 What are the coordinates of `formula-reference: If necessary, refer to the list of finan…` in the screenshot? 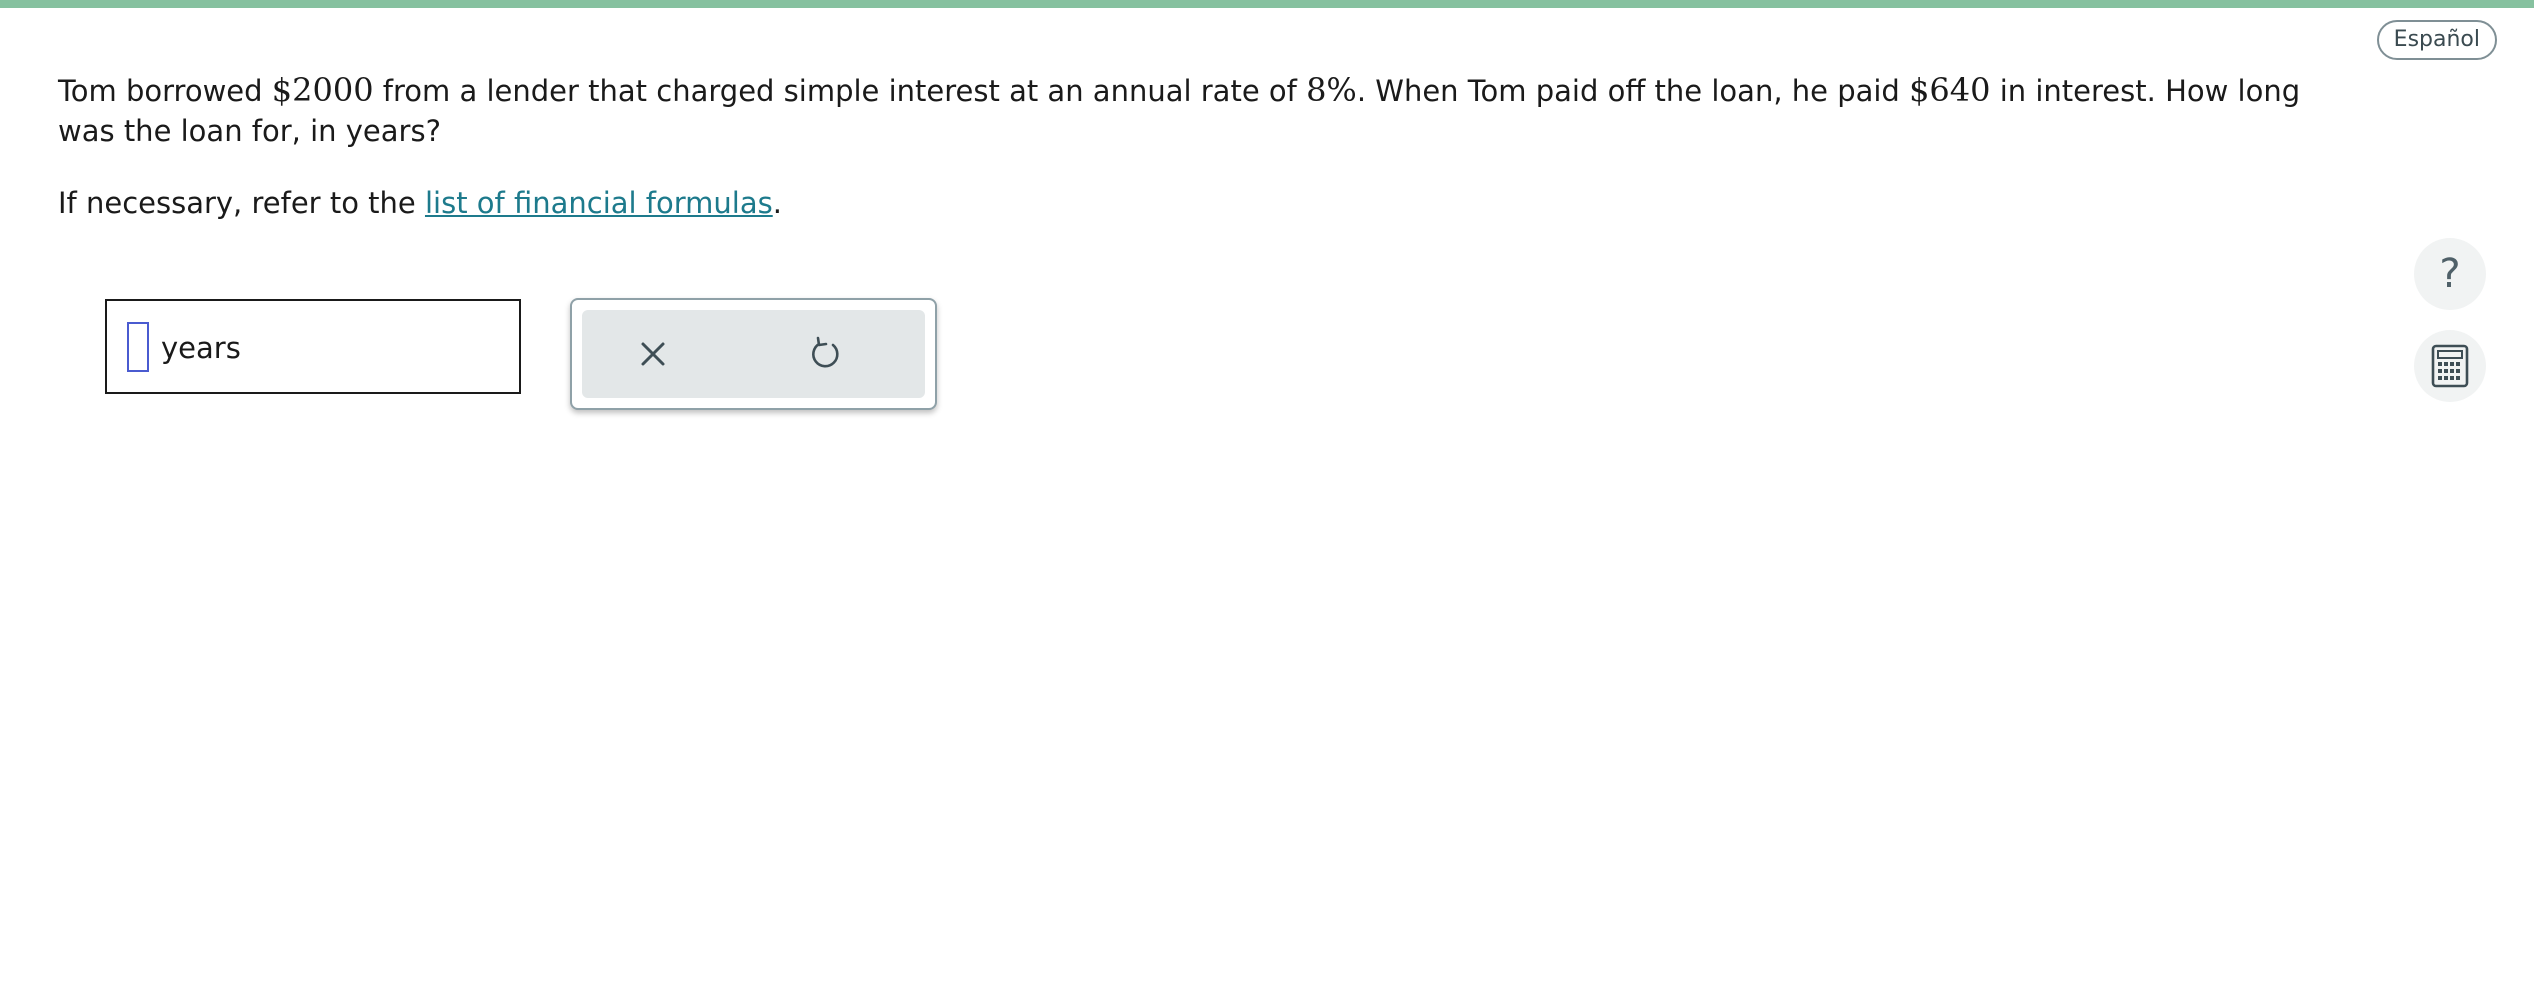 It's located at (420, 203).